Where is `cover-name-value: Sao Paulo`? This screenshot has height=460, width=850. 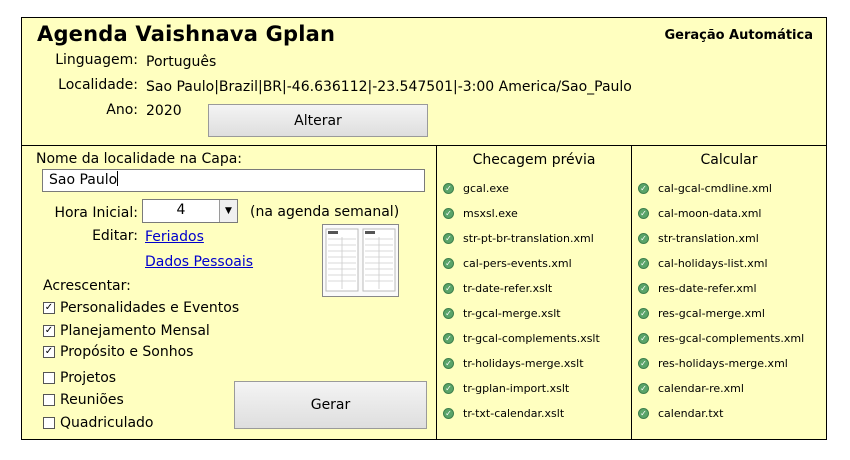
cover-name-value: Sao Paulo is located at coordinates (83, 180).